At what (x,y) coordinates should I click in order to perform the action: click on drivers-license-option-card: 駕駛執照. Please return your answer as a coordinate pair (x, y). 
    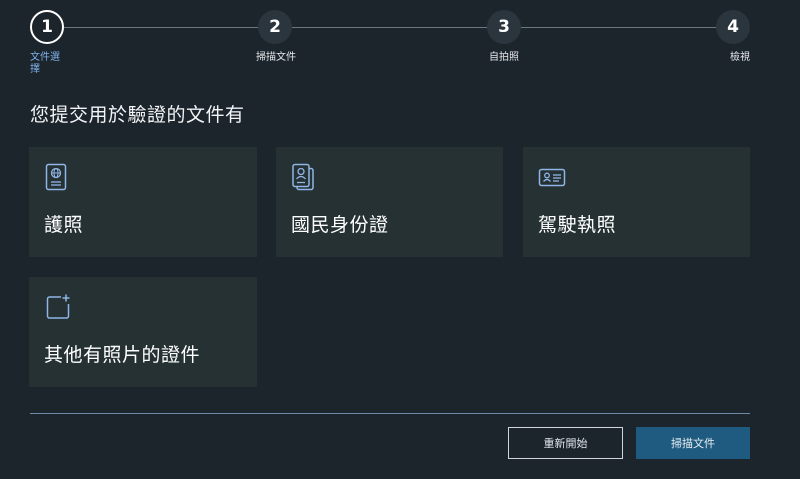
    Looking at the image, I should click on (636, 202).